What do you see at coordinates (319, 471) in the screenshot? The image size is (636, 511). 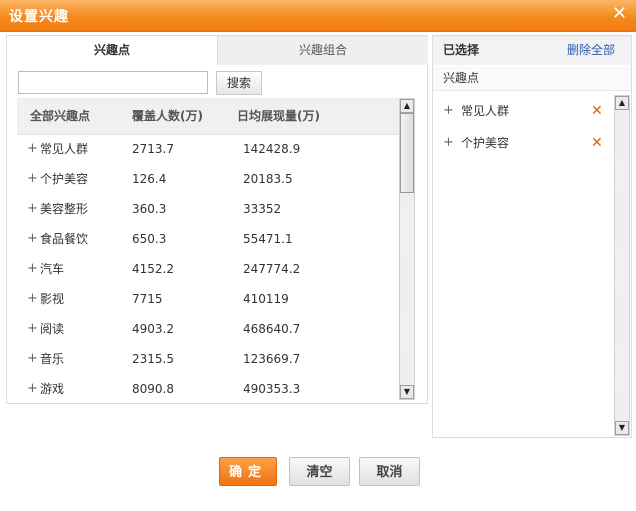 I see `clear-button: 清空` at bounding box center [319, 471].